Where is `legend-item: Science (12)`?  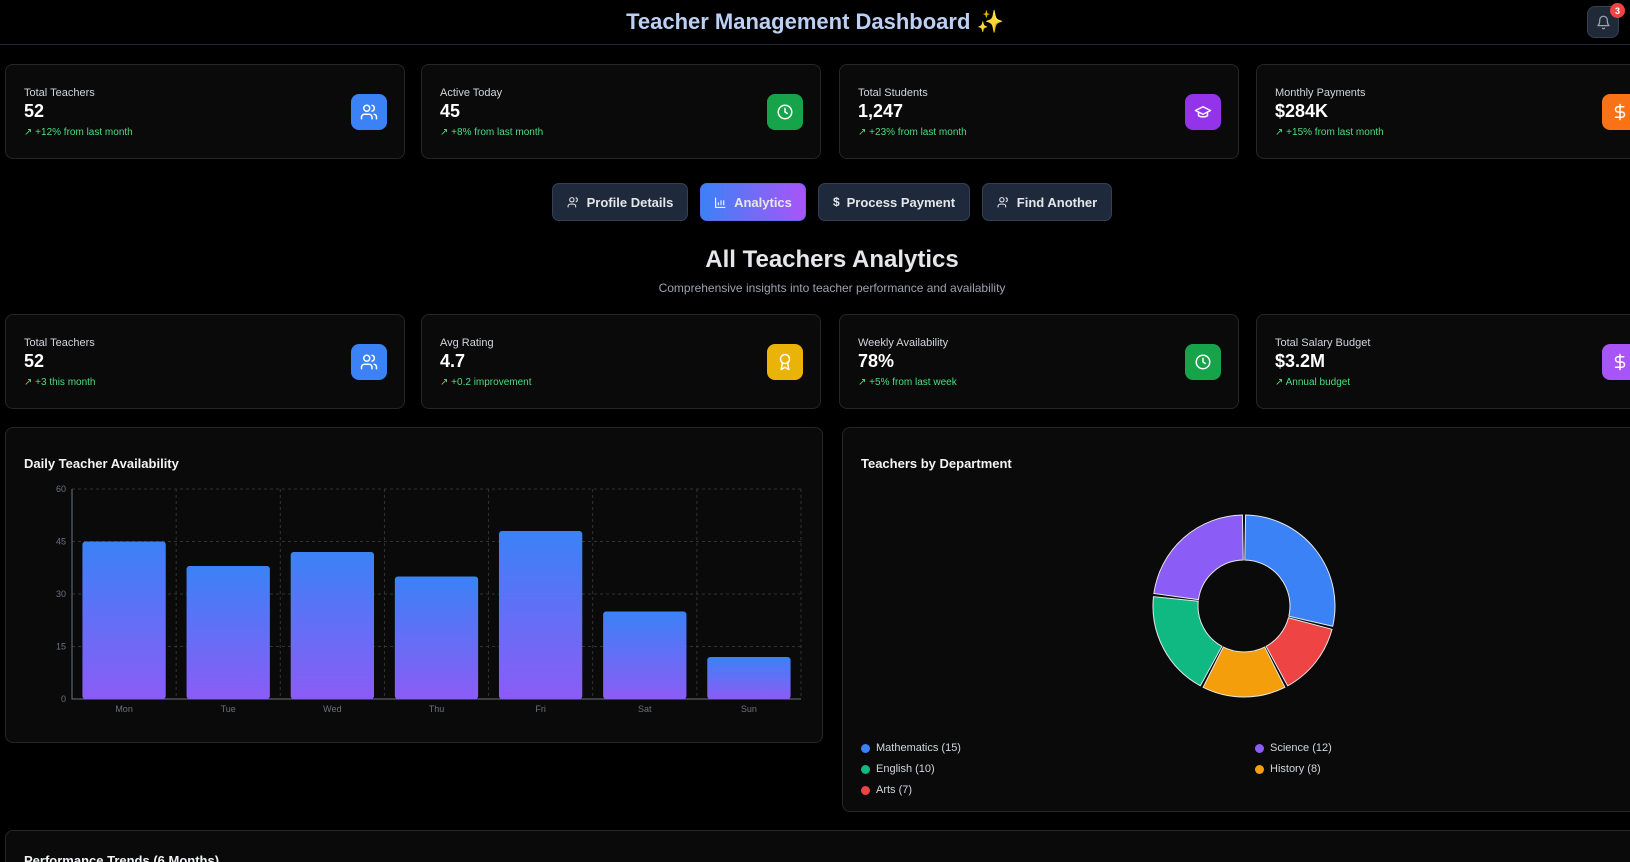 legend-item: Science (12) is located at coordinates (1293, 748).